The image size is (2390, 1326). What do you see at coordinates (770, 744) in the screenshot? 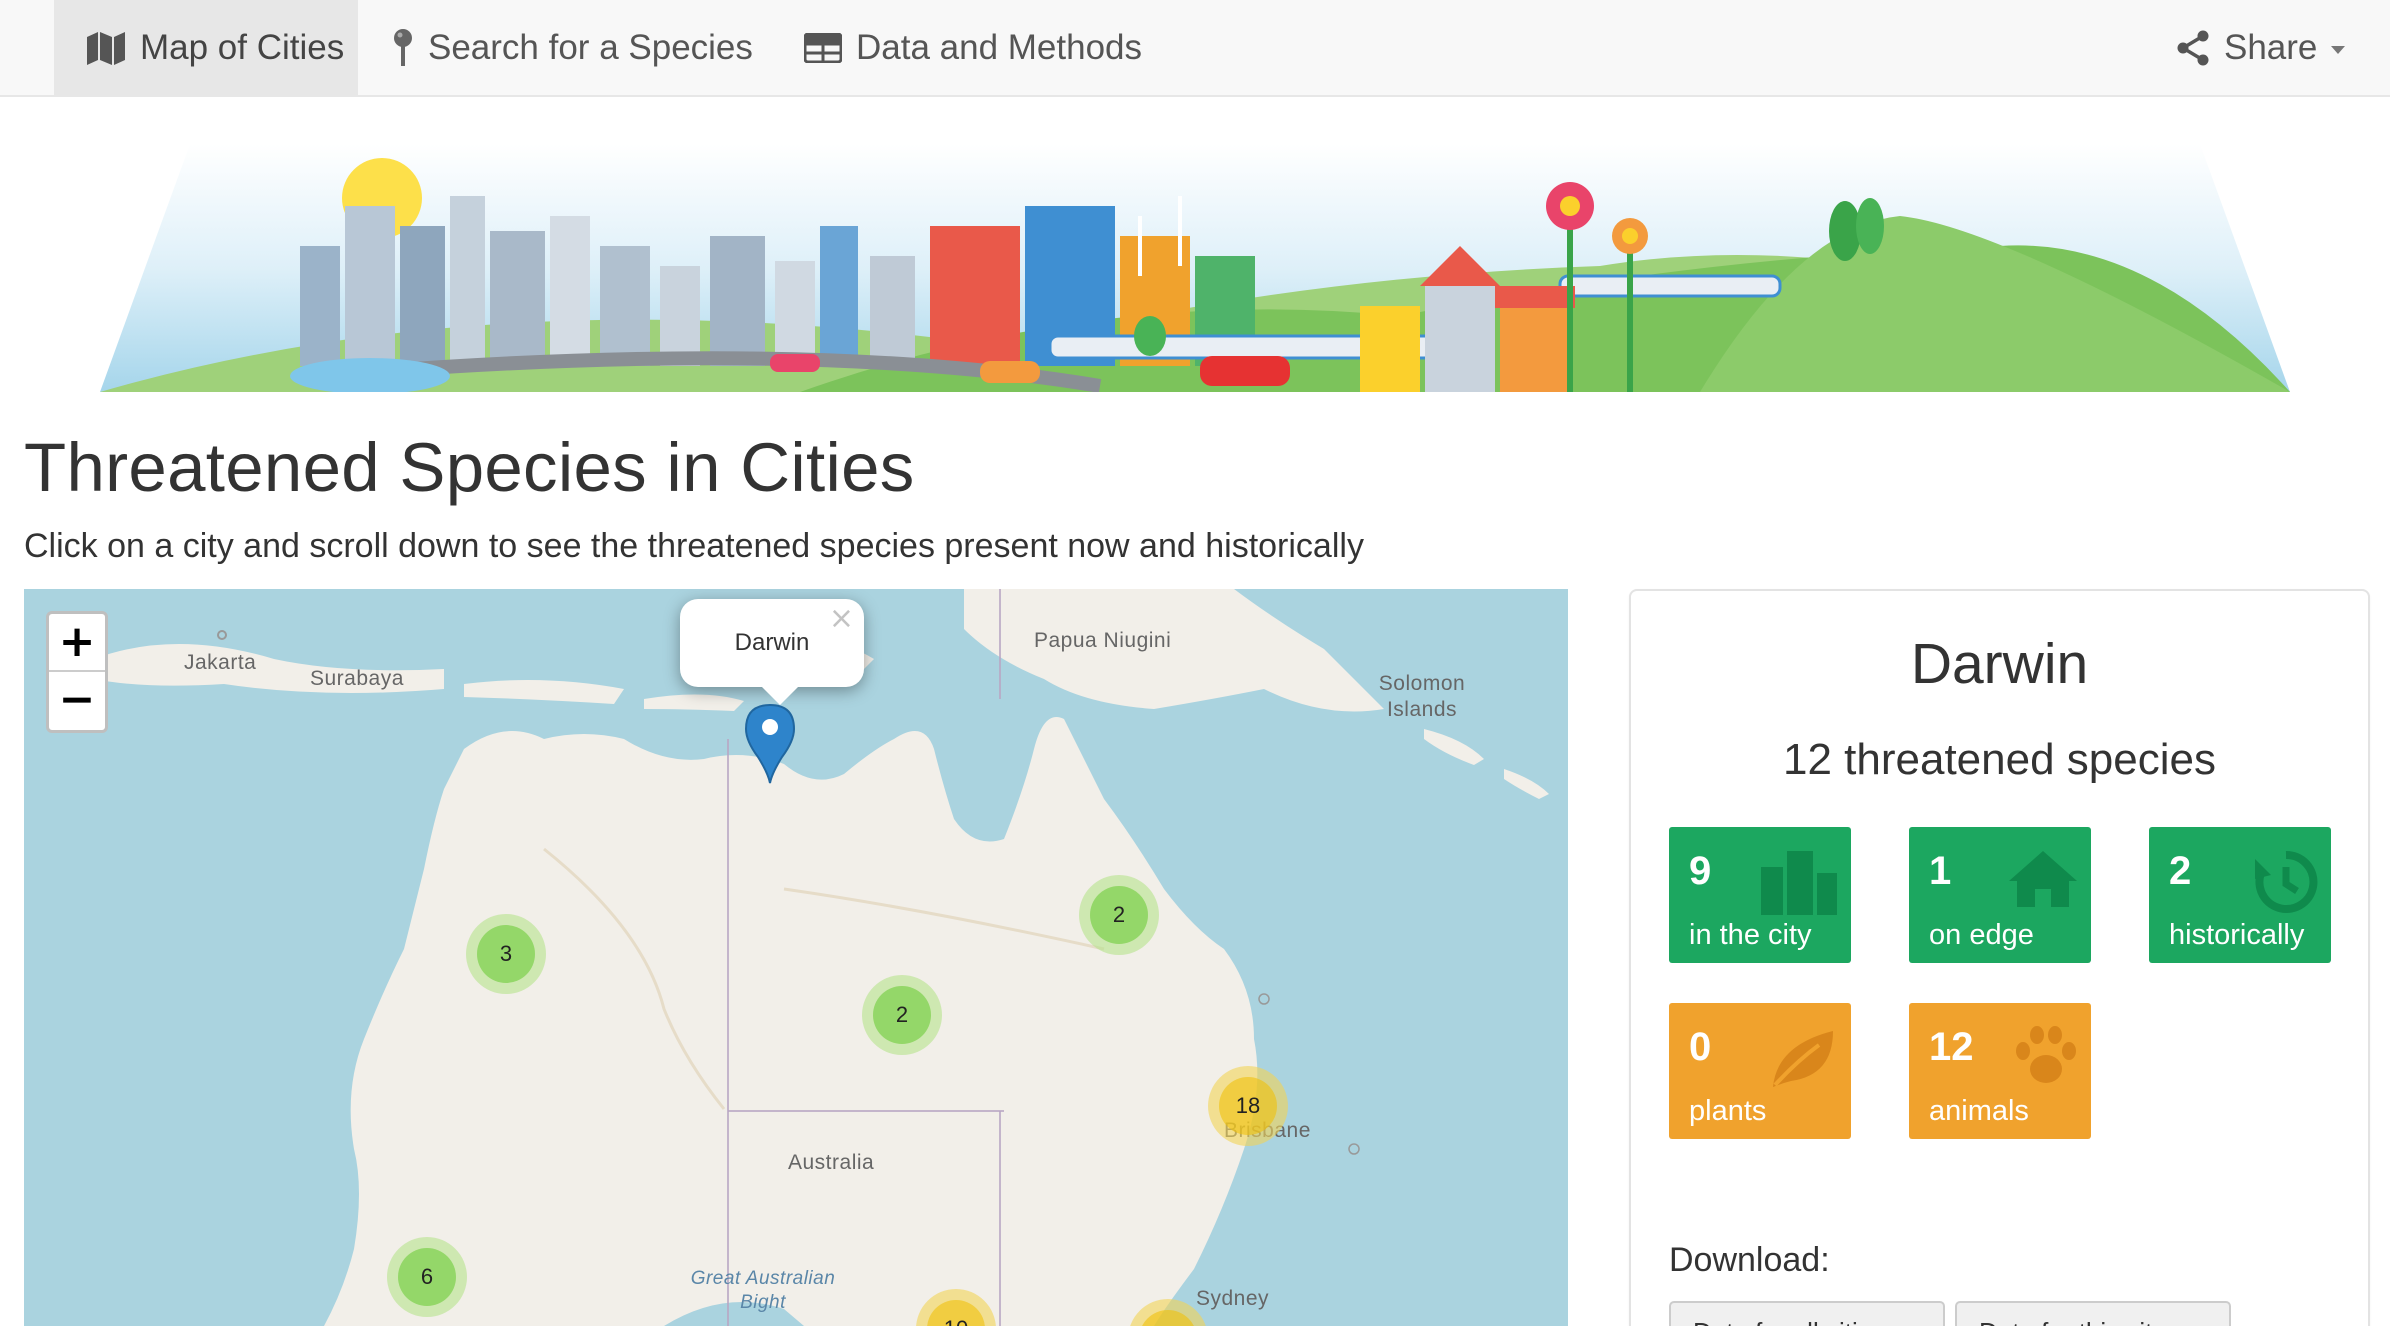
I see `map-marker-icon` at bounding box center [770, 744].